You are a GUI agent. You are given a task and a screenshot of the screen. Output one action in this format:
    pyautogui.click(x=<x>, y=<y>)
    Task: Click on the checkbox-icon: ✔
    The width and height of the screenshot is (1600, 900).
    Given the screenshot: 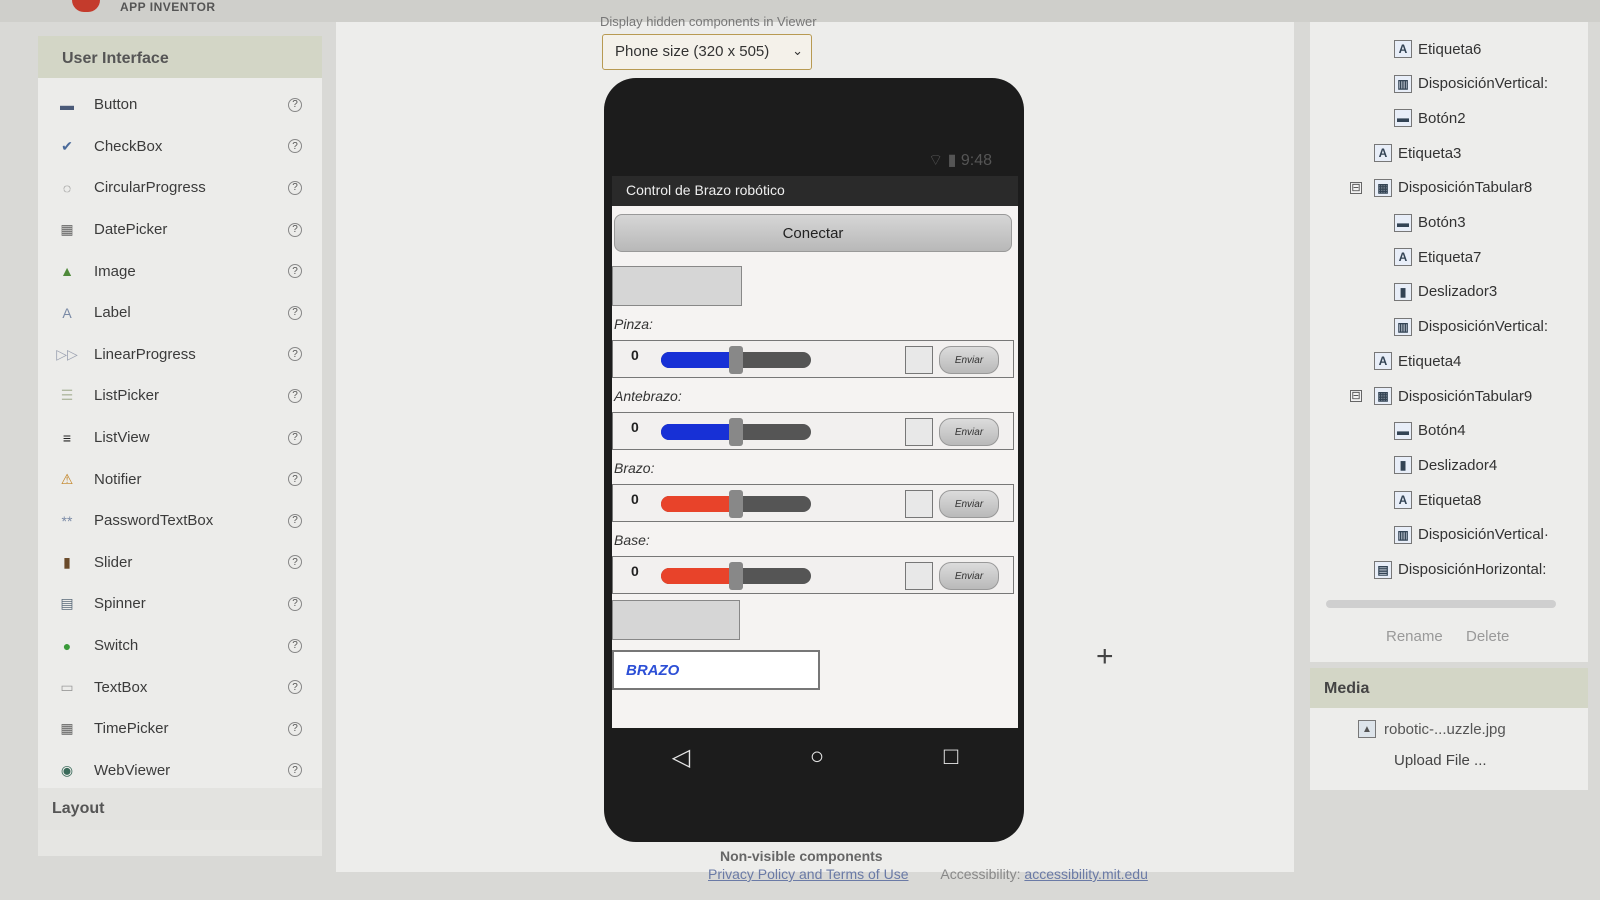 What is the action you would take?
    pyautogui.click(x=67, y=145)
    